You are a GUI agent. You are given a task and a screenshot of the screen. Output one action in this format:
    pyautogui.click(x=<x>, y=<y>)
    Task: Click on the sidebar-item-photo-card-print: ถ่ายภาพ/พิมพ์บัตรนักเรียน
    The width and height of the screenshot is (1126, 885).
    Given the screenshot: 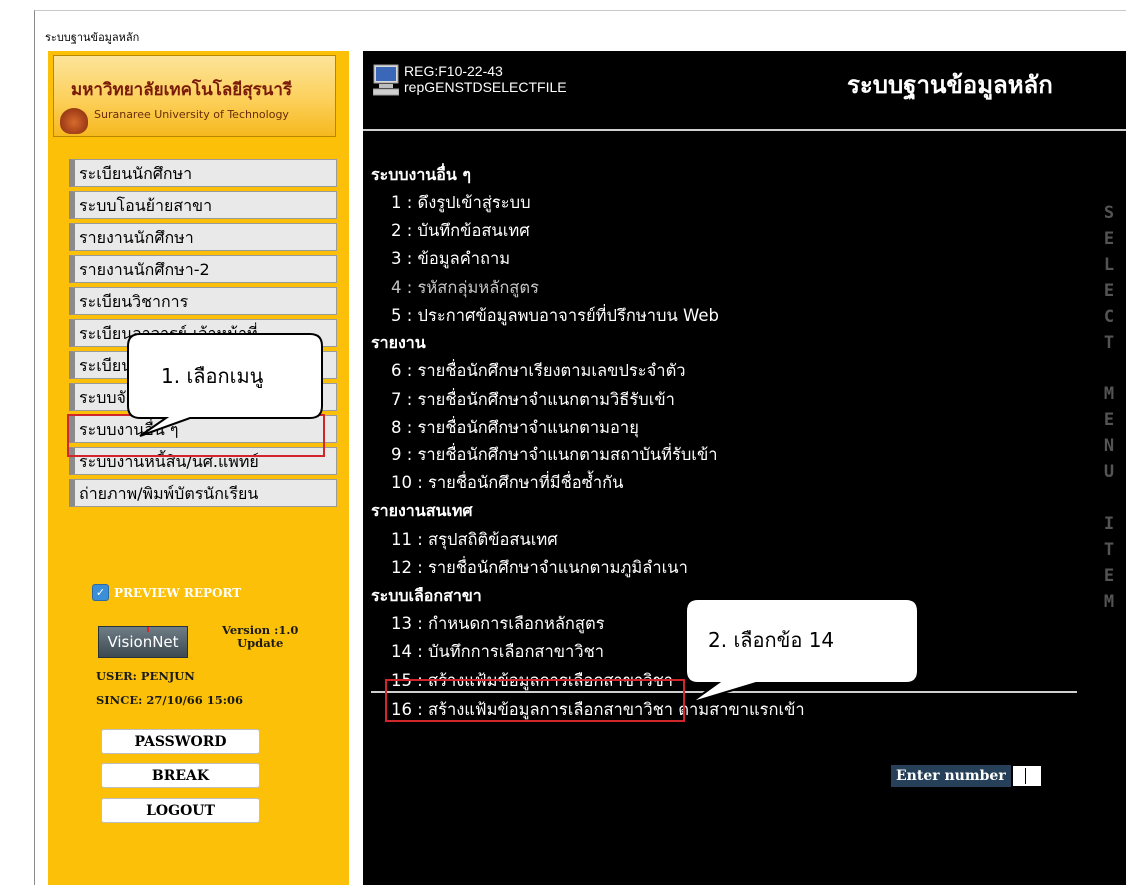 What is the action you would take?
    pyautogui.click(x=203, y=493)
    